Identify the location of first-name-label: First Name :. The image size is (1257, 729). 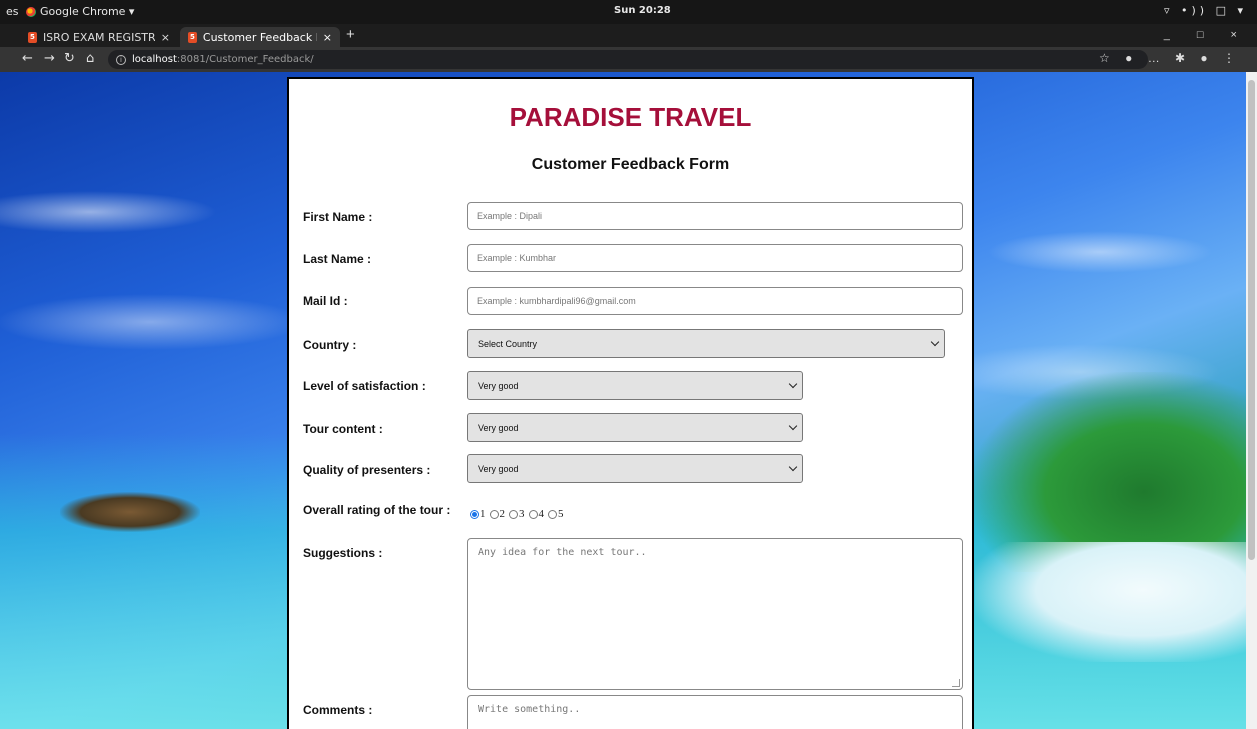
(338, 217).